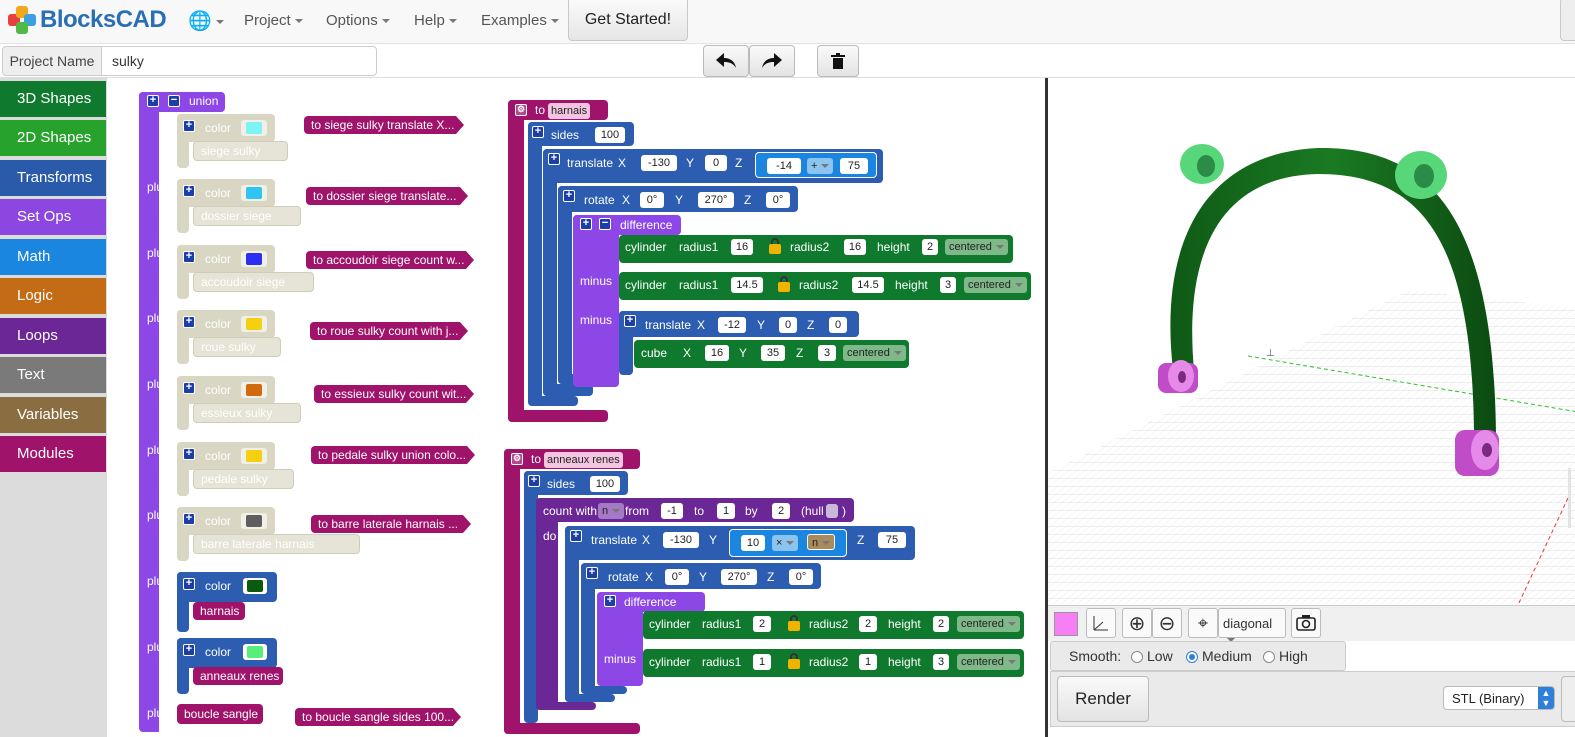 Image resolution: width=1575 pixels, height=737 pixels. Describe the element at coordinates (53, 257) in the screenshot. I see `category-math: Math` at that location.